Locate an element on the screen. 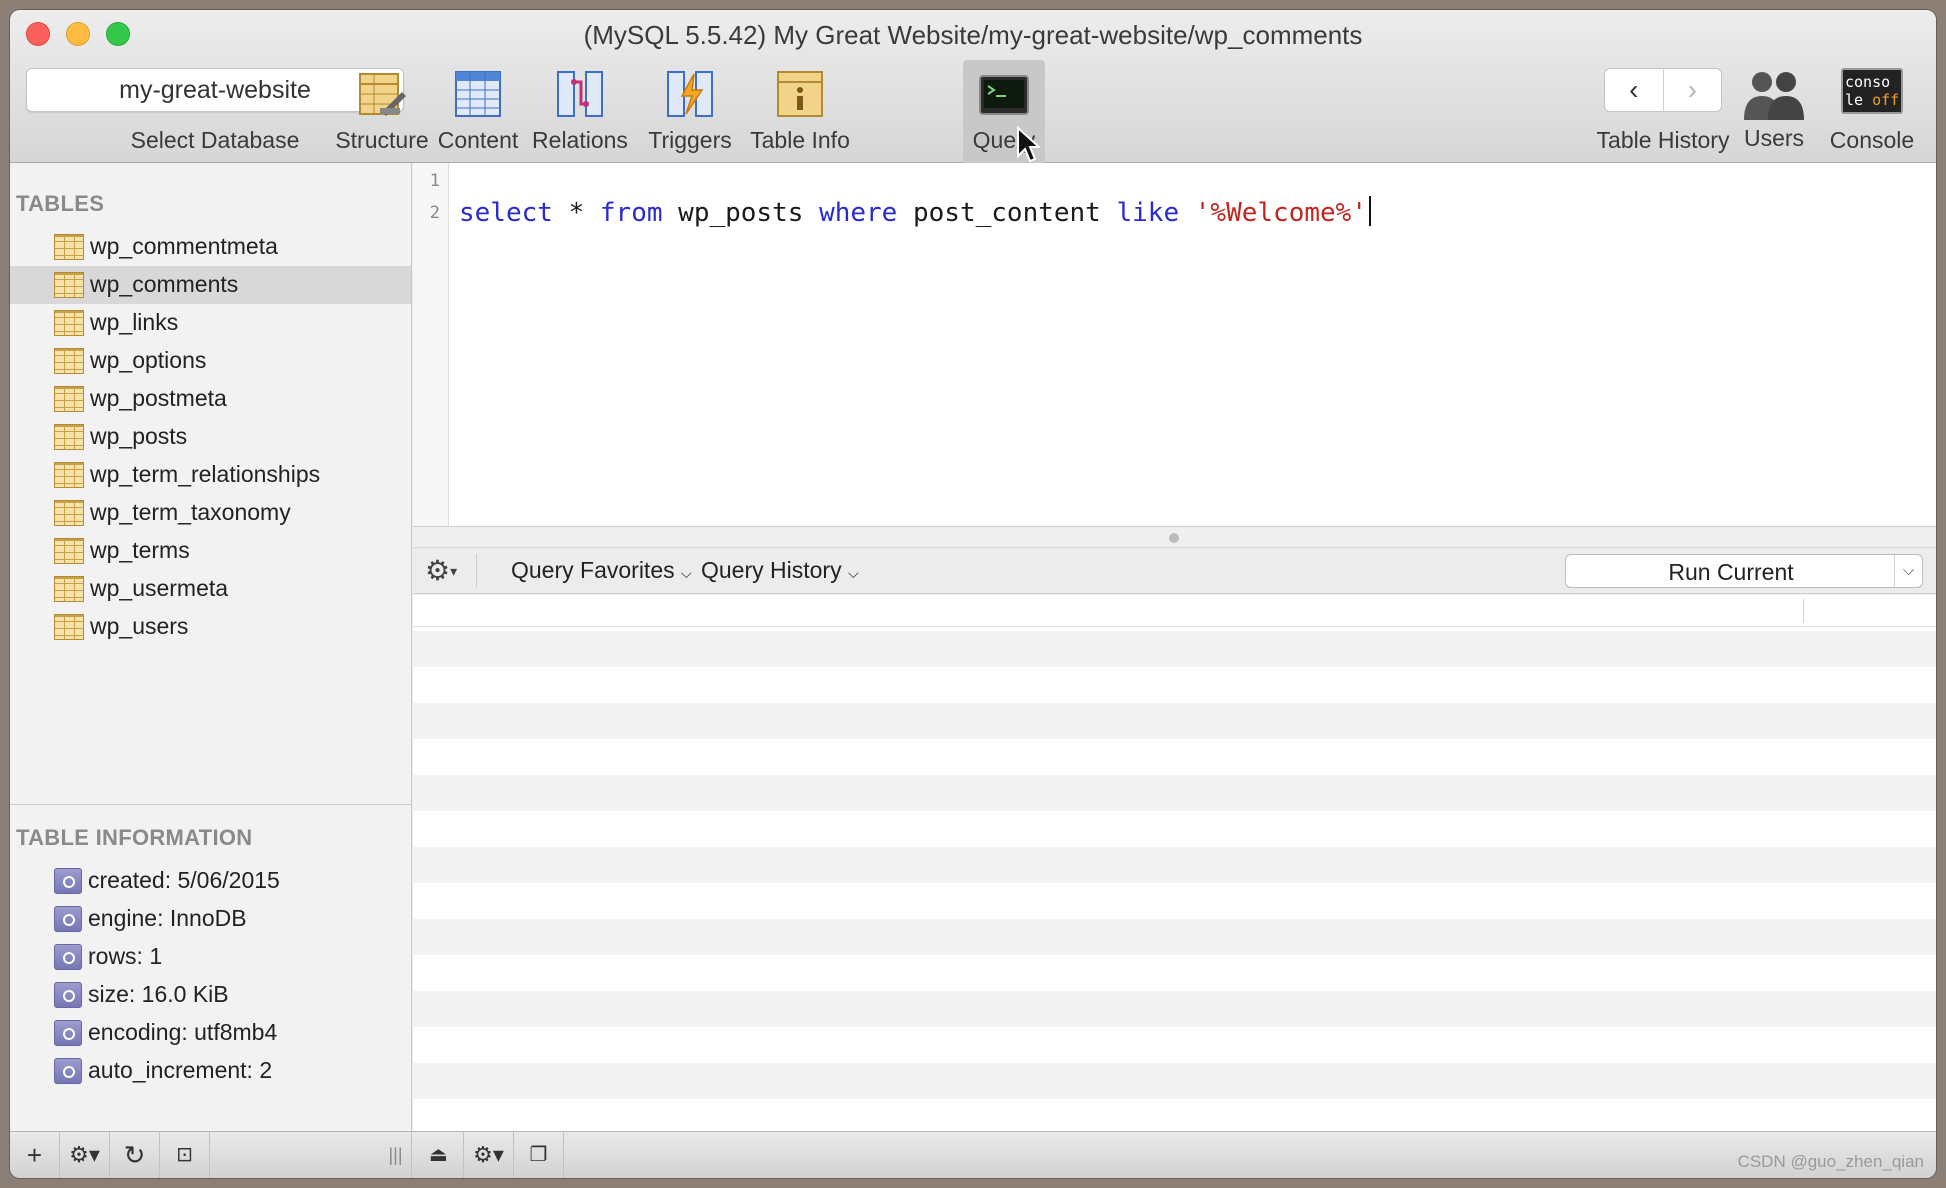 The width and height of the screenshot is (1946, 1188). table-item-wp-usermeta: wp_usermeta is located at coordinates (210, 589).